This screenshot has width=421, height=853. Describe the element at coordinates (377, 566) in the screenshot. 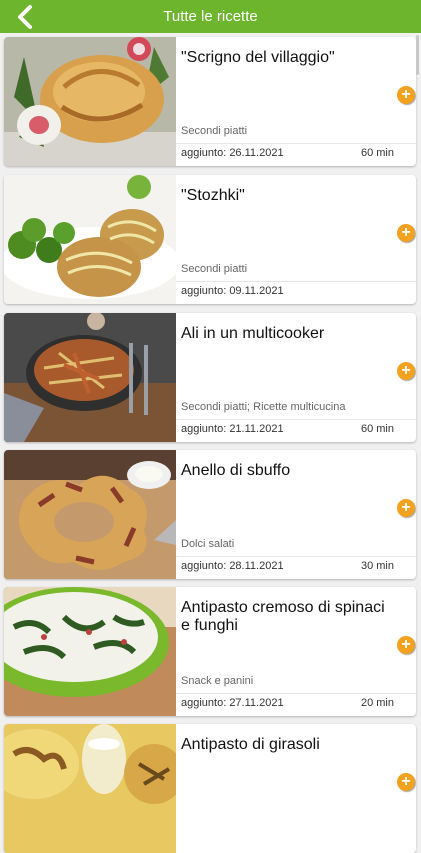

I see `recipe-time: 30 min` at that location.